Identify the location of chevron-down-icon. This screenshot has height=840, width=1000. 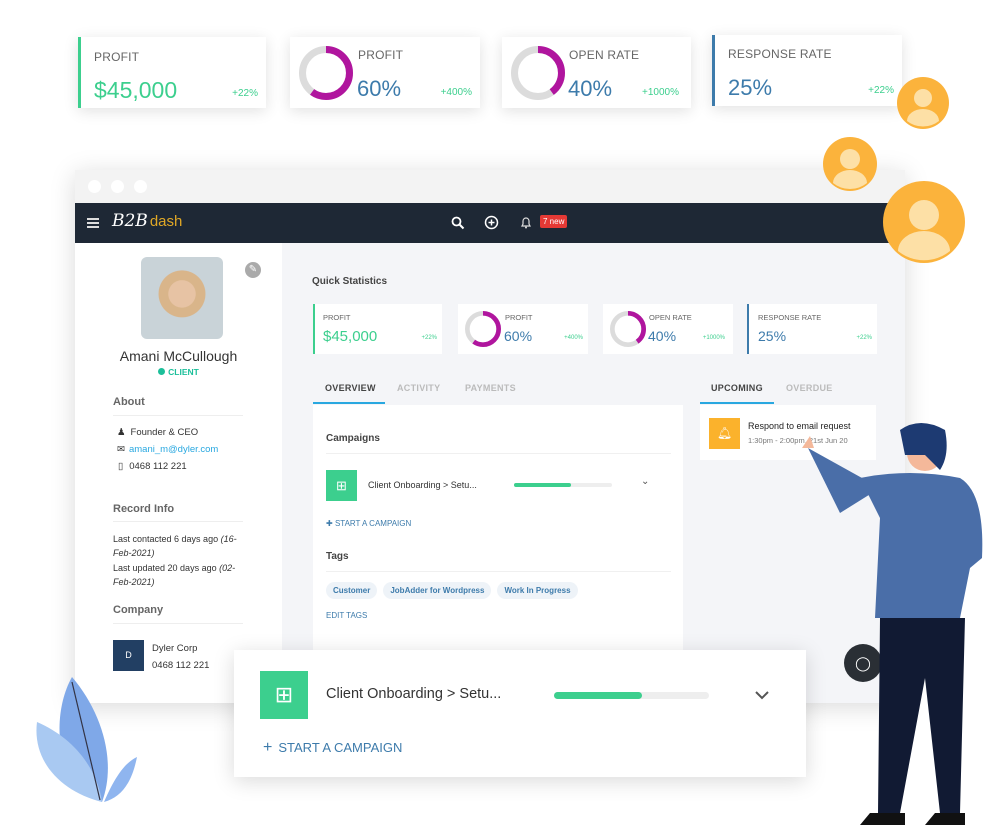
(762, 695).